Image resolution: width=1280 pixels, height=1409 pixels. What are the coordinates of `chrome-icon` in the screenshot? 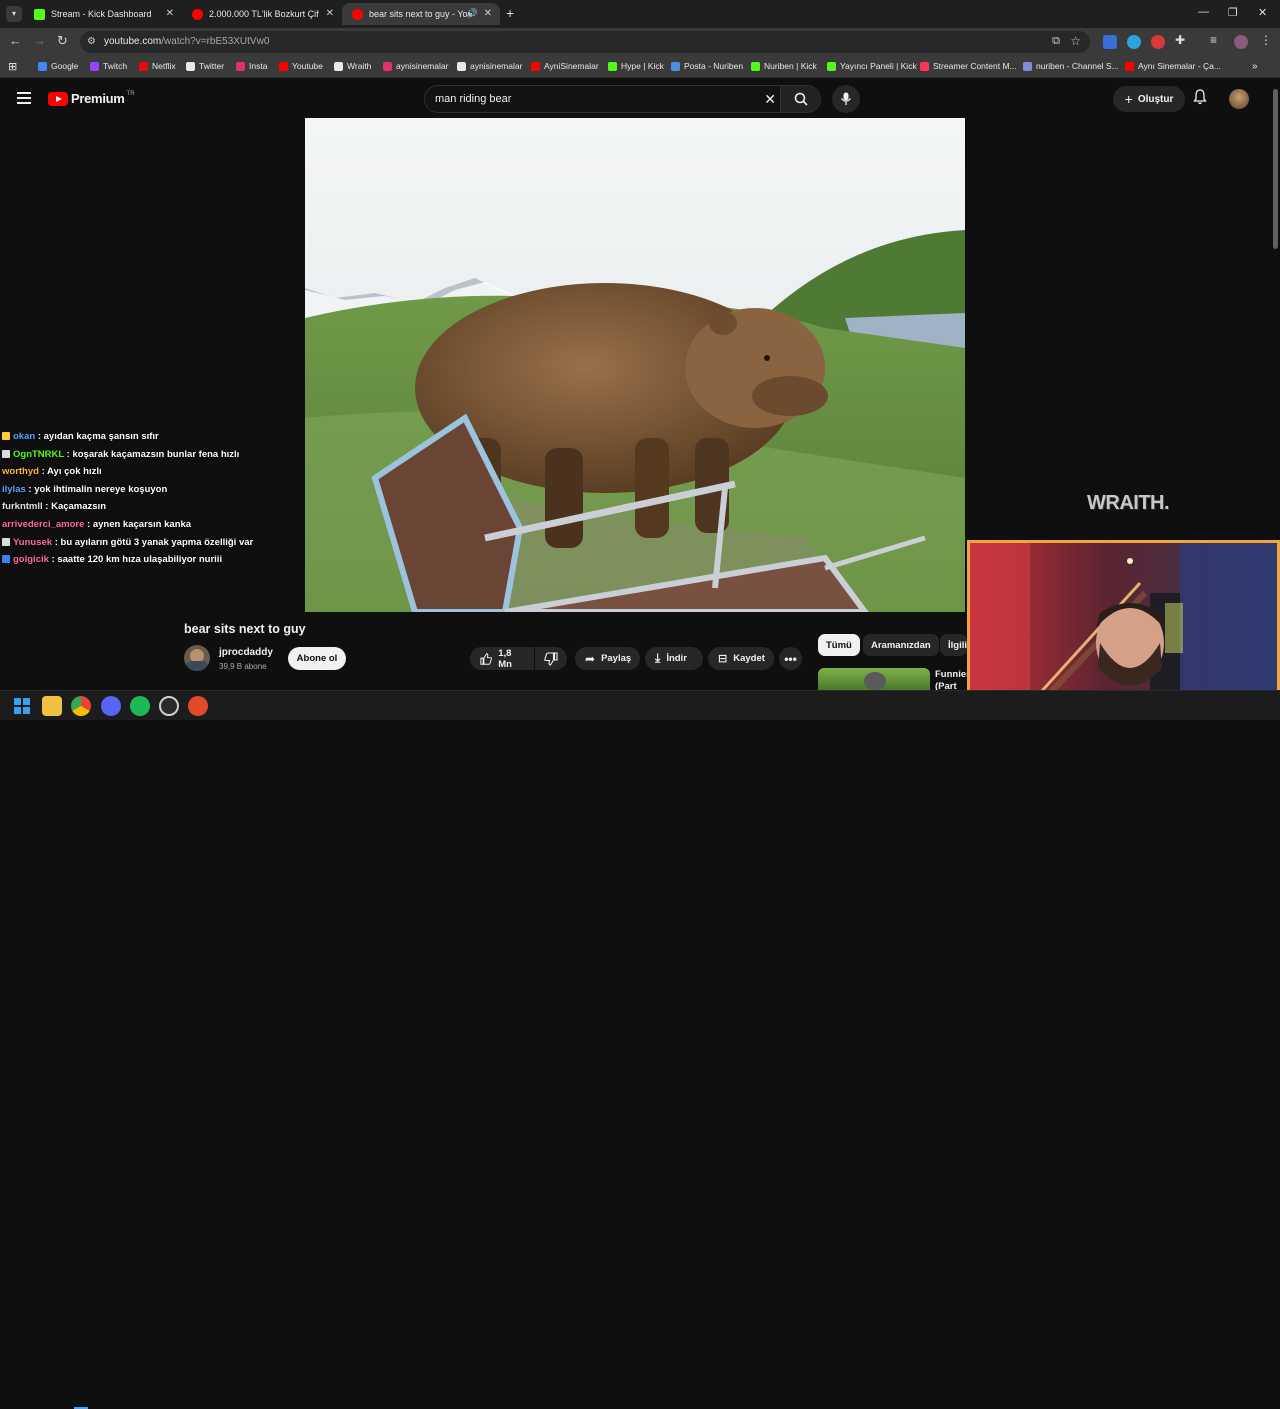 It's located at (81, 706).